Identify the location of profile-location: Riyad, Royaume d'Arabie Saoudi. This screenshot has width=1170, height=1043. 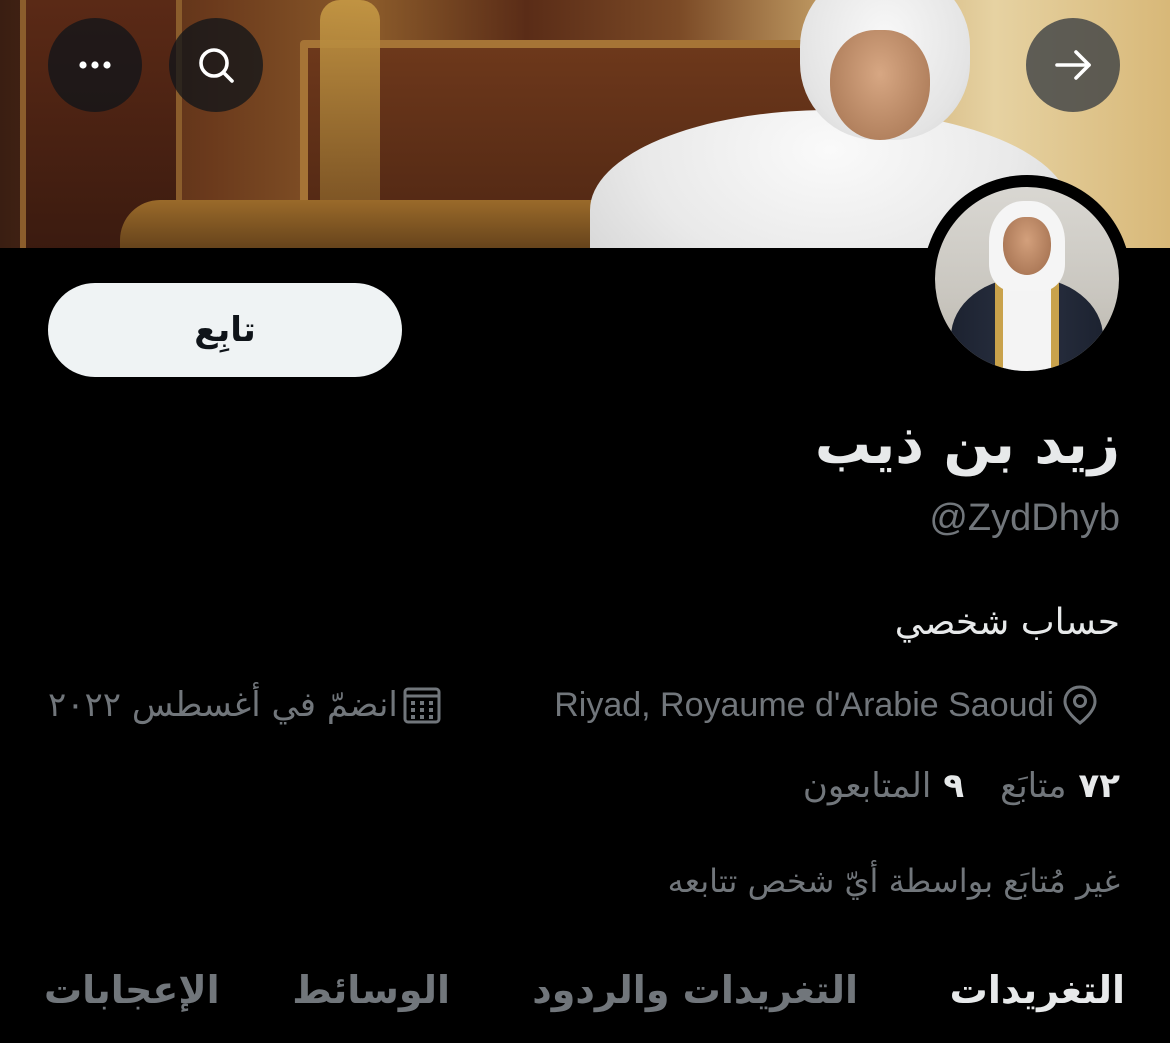
(804, 704).